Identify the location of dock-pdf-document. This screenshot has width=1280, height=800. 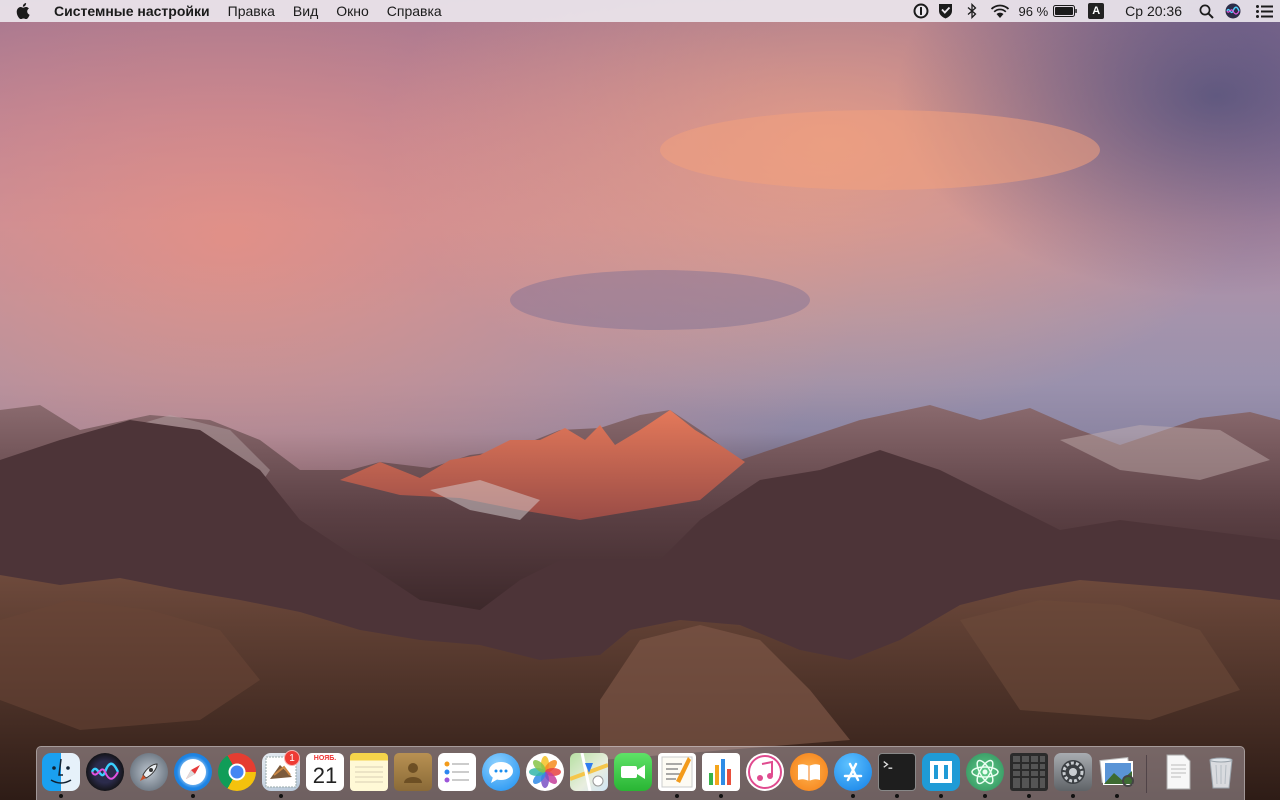
(1178, 772).